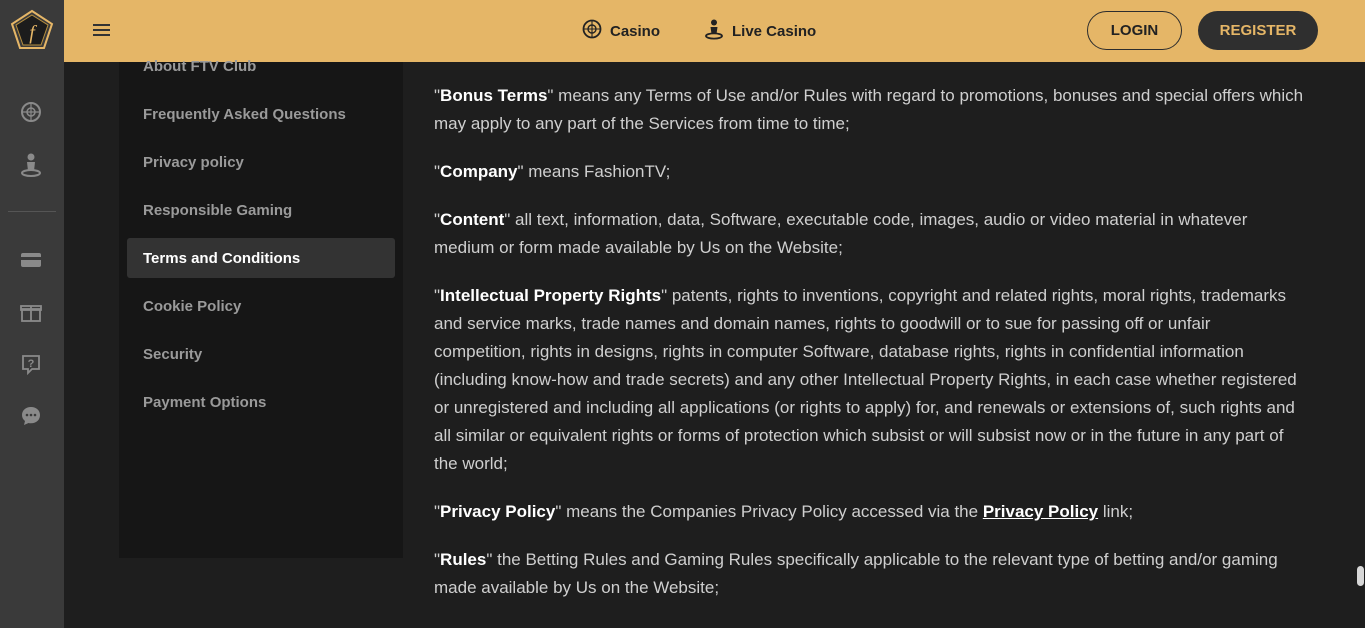  Describe the element at coordinates (218, 210) in the screenshot. I see `sidebar-item-label: Responsible Gaming` at that location.